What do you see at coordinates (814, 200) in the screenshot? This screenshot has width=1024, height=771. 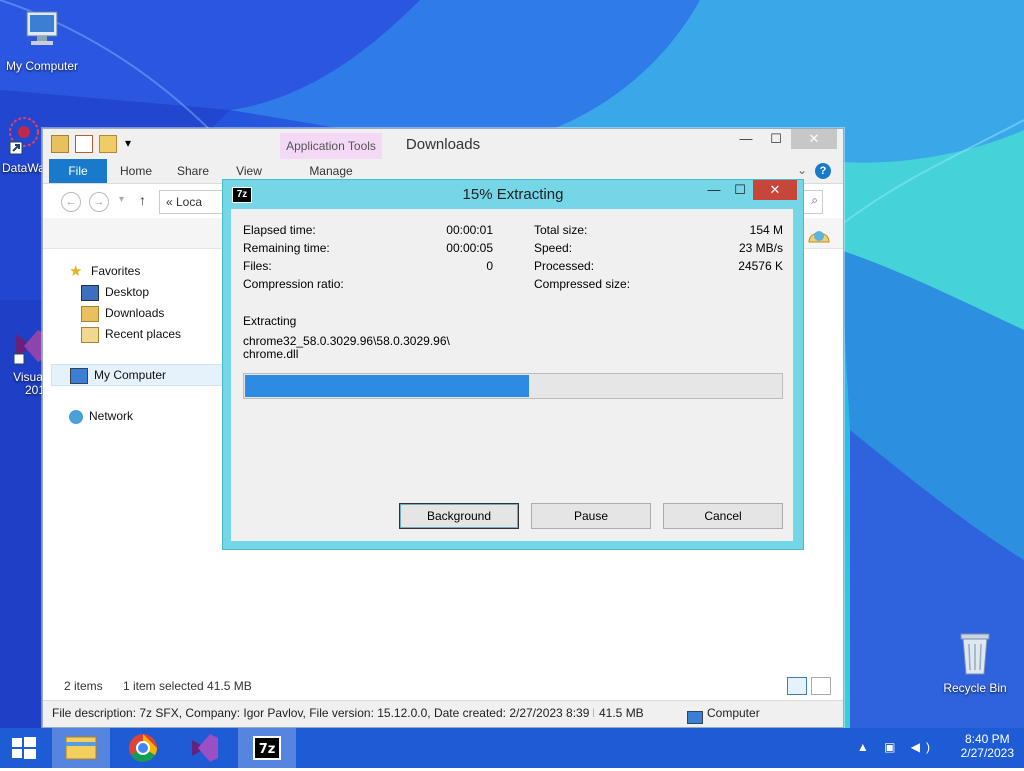 I see `search-icon: ⌕` at bounding box center [814, 200].